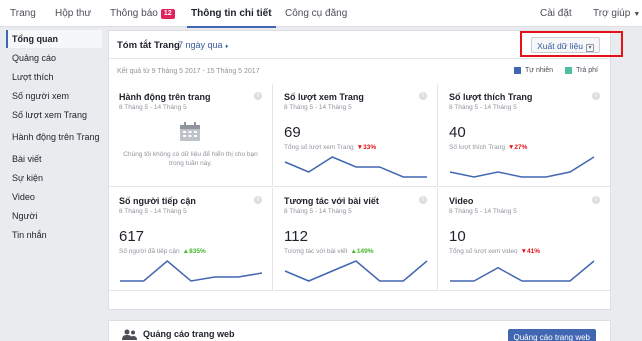 This screenshot has height=341, width=642. I want to click on change-indicator: ▲149%, so click(361, 251).